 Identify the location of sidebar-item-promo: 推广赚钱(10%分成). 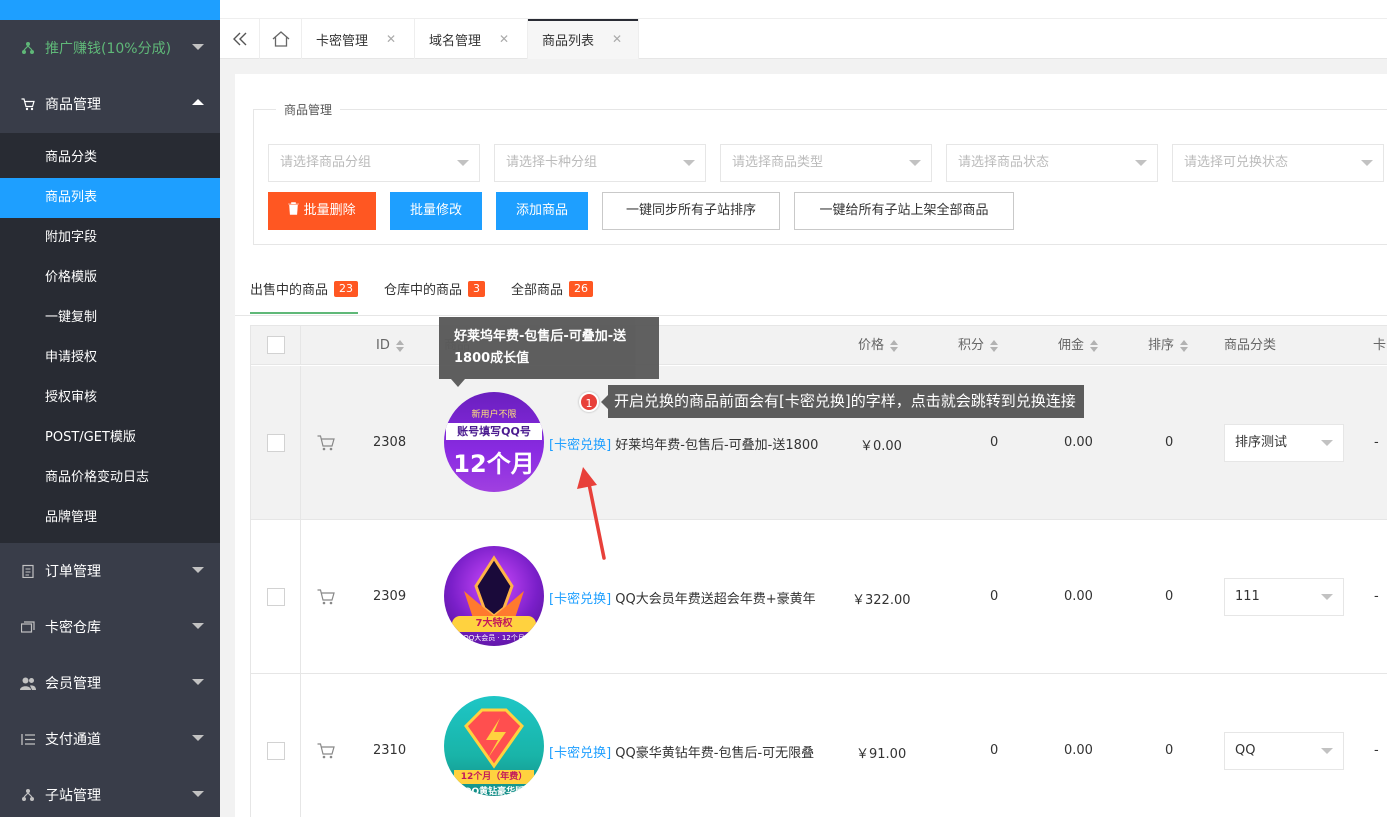
(110, 48).